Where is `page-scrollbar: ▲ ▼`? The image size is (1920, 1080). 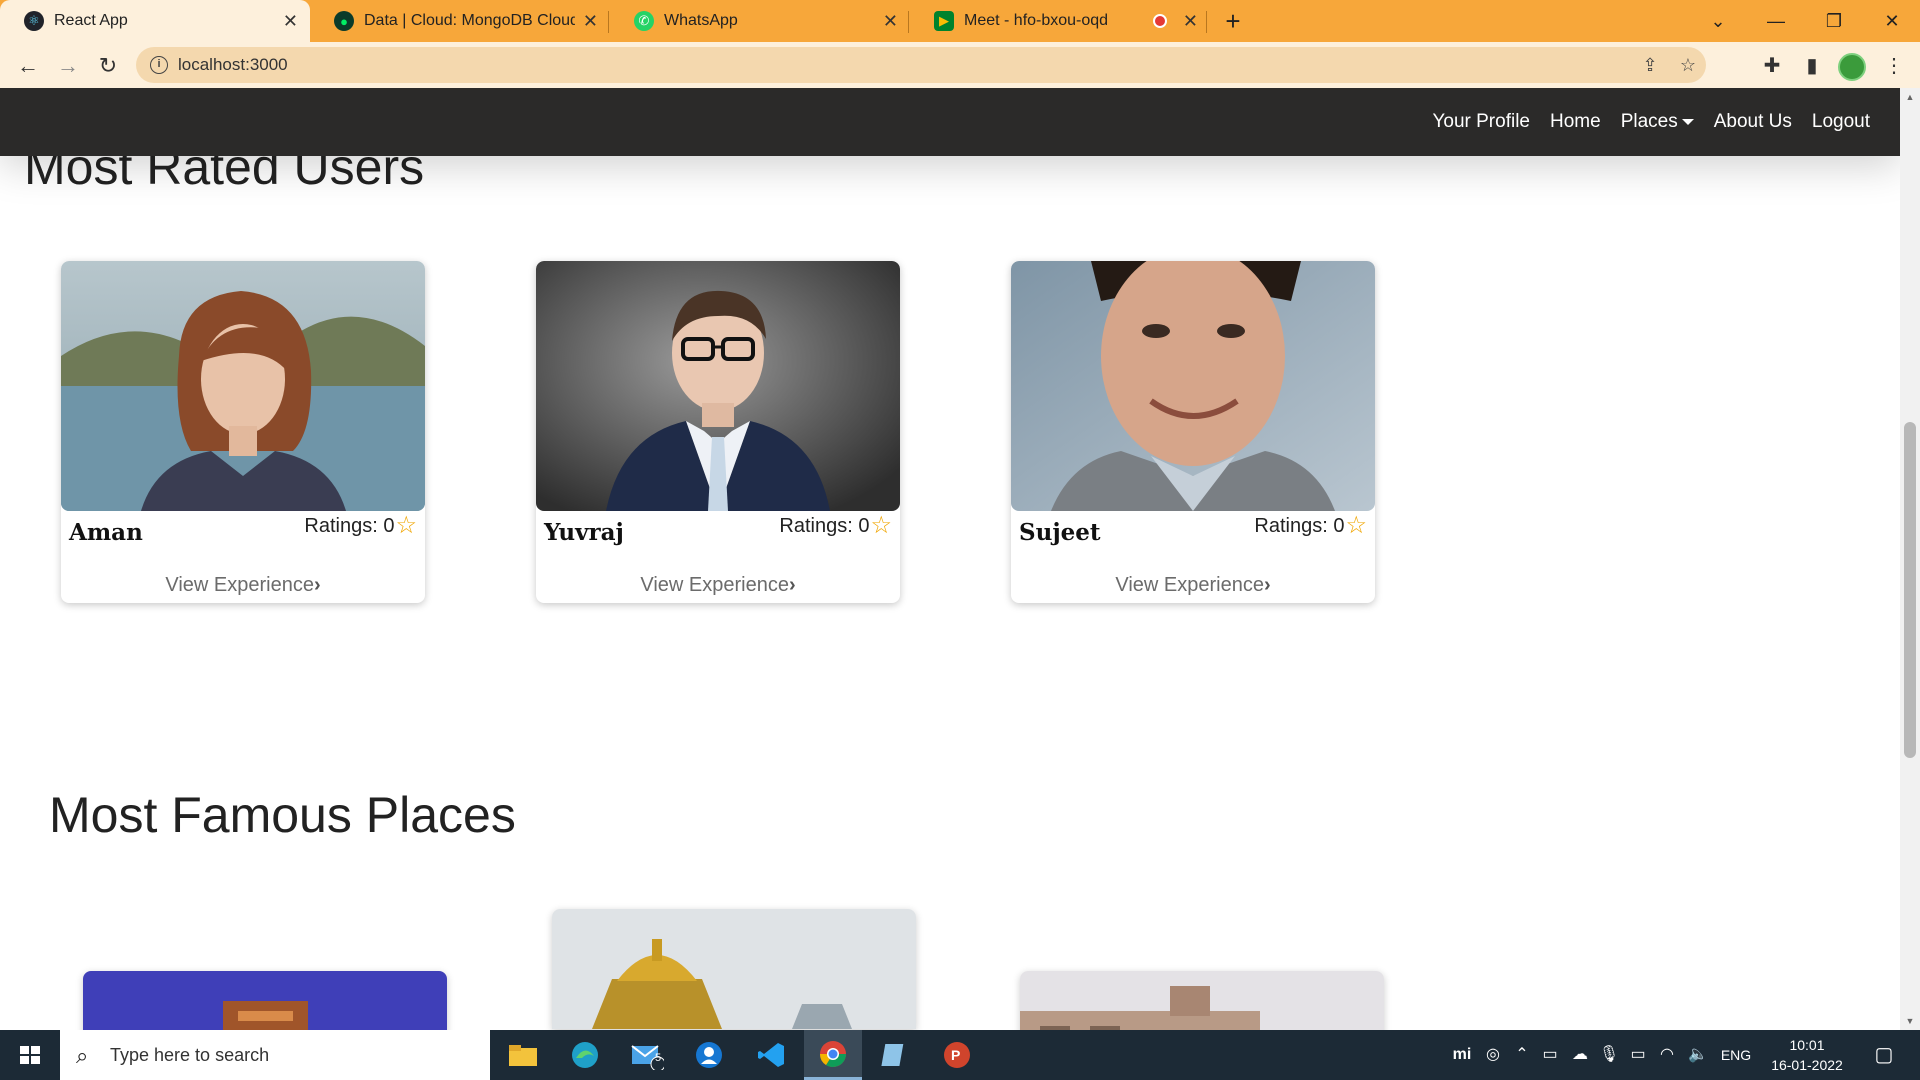 page-scrollbar: ▲ ▼ is located at coordinates (1910, 559).